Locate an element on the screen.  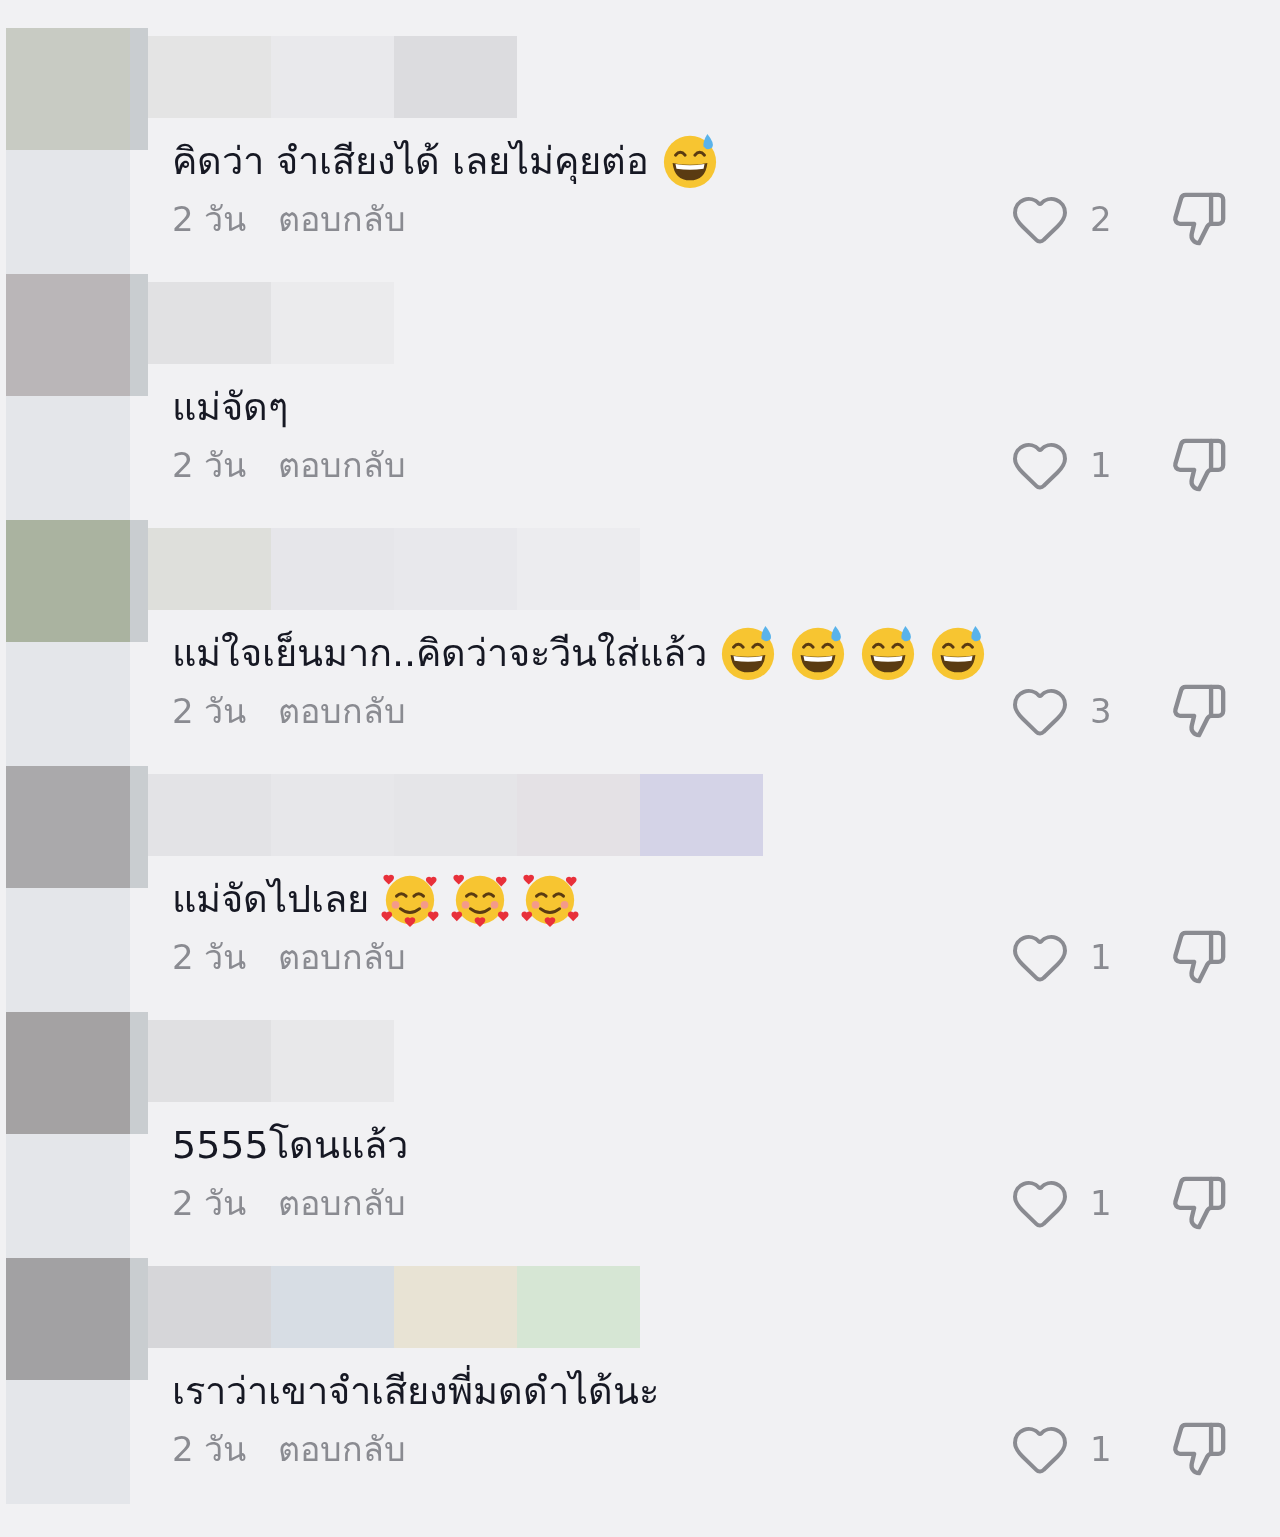
comment-text: คิดว่า จำเสียงได้ เลยไม่คุยต่อ is located at coordinates (411, 162).